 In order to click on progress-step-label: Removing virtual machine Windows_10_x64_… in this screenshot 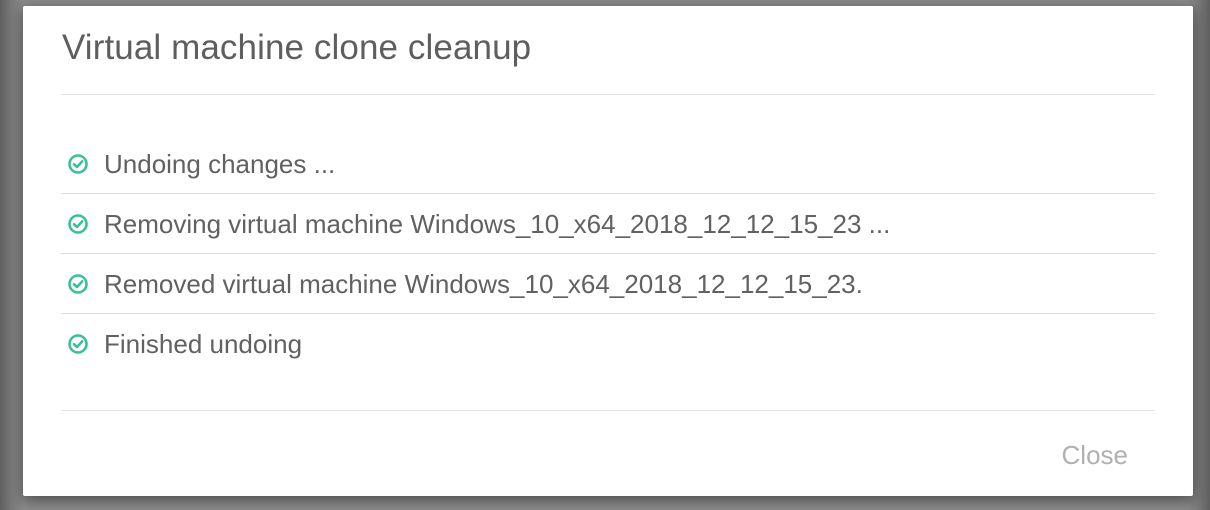, I will do `click(497, 224)`.